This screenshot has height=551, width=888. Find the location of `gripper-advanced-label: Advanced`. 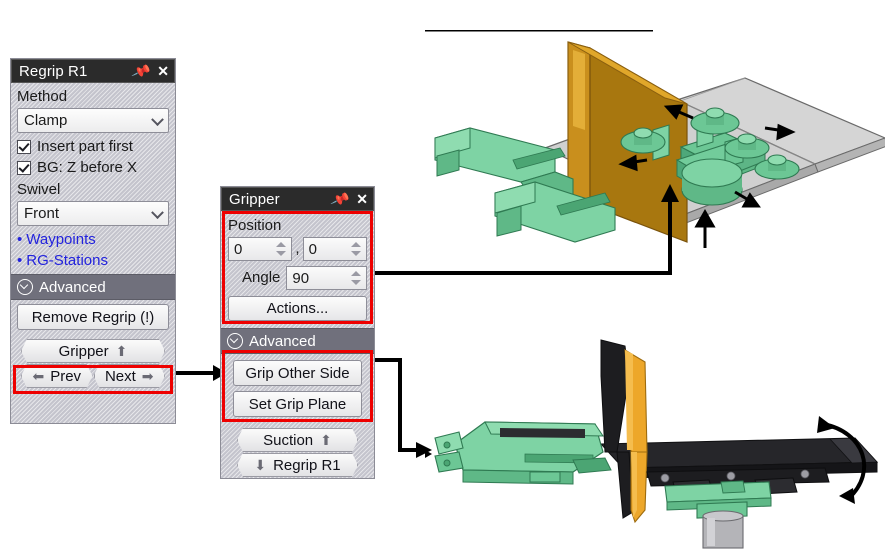

gripper-advanced-label: Advanced is located at coordinates (282, 341).